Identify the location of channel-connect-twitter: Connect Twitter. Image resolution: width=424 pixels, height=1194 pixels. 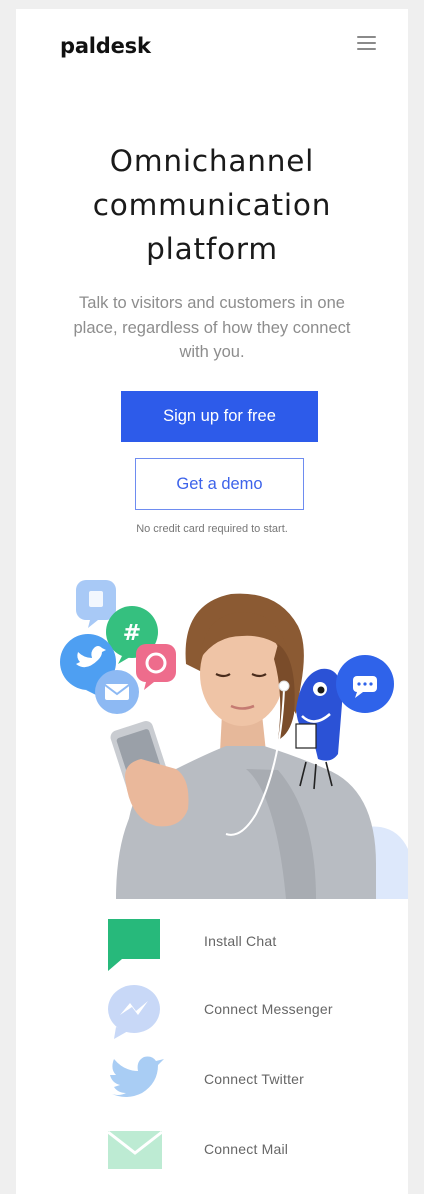
(212, 1081).